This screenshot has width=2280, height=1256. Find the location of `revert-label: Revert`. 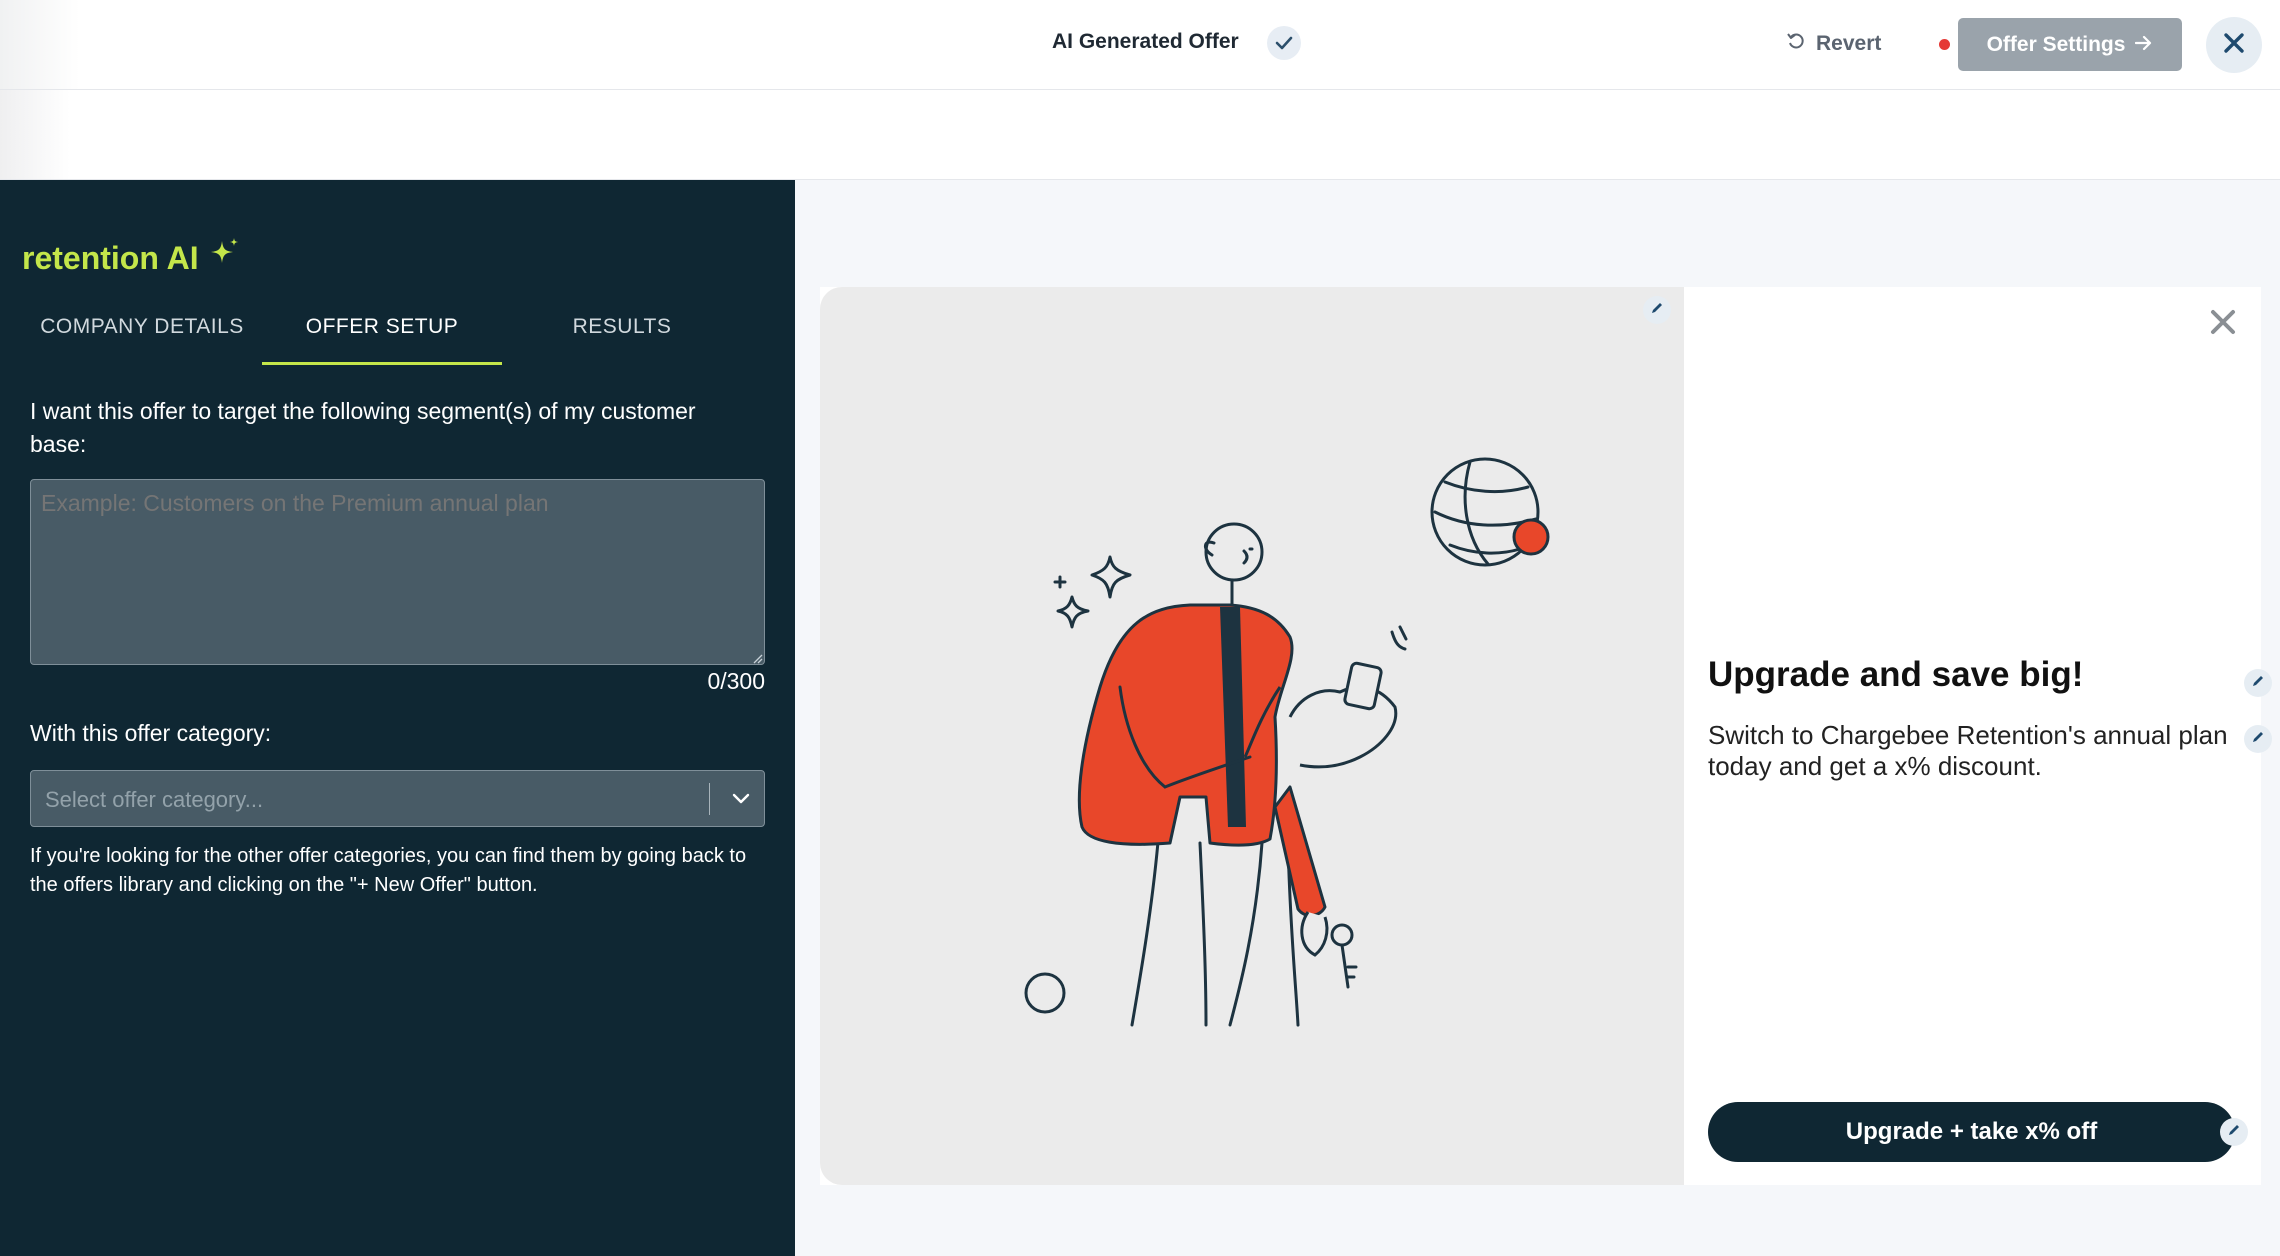

revert-label: Revert is located at coordinates (1849, 43).